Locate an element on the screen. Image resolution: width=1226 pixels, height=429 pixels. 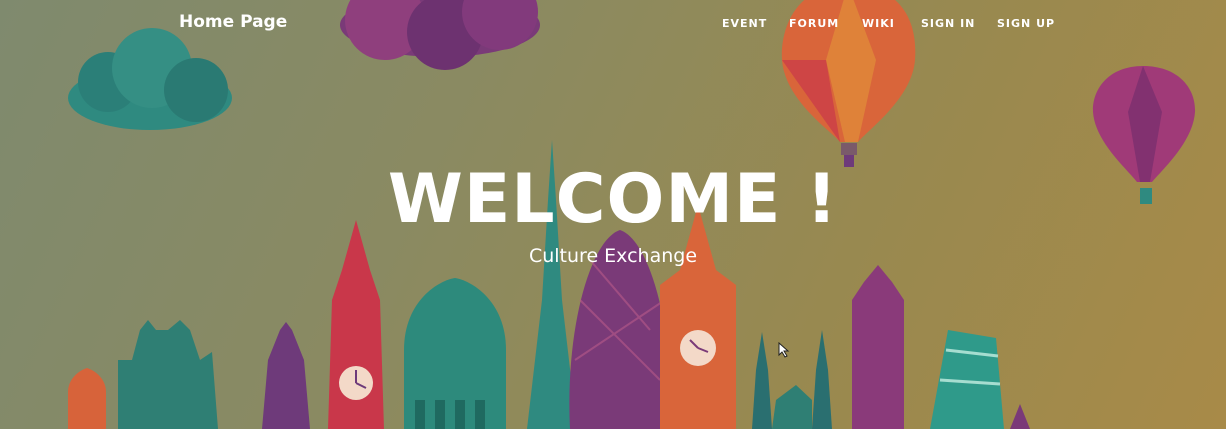
main-nav: EVENT FORUM WIKI SIGN IN SIGN UP is located at coordinates (613, 24).